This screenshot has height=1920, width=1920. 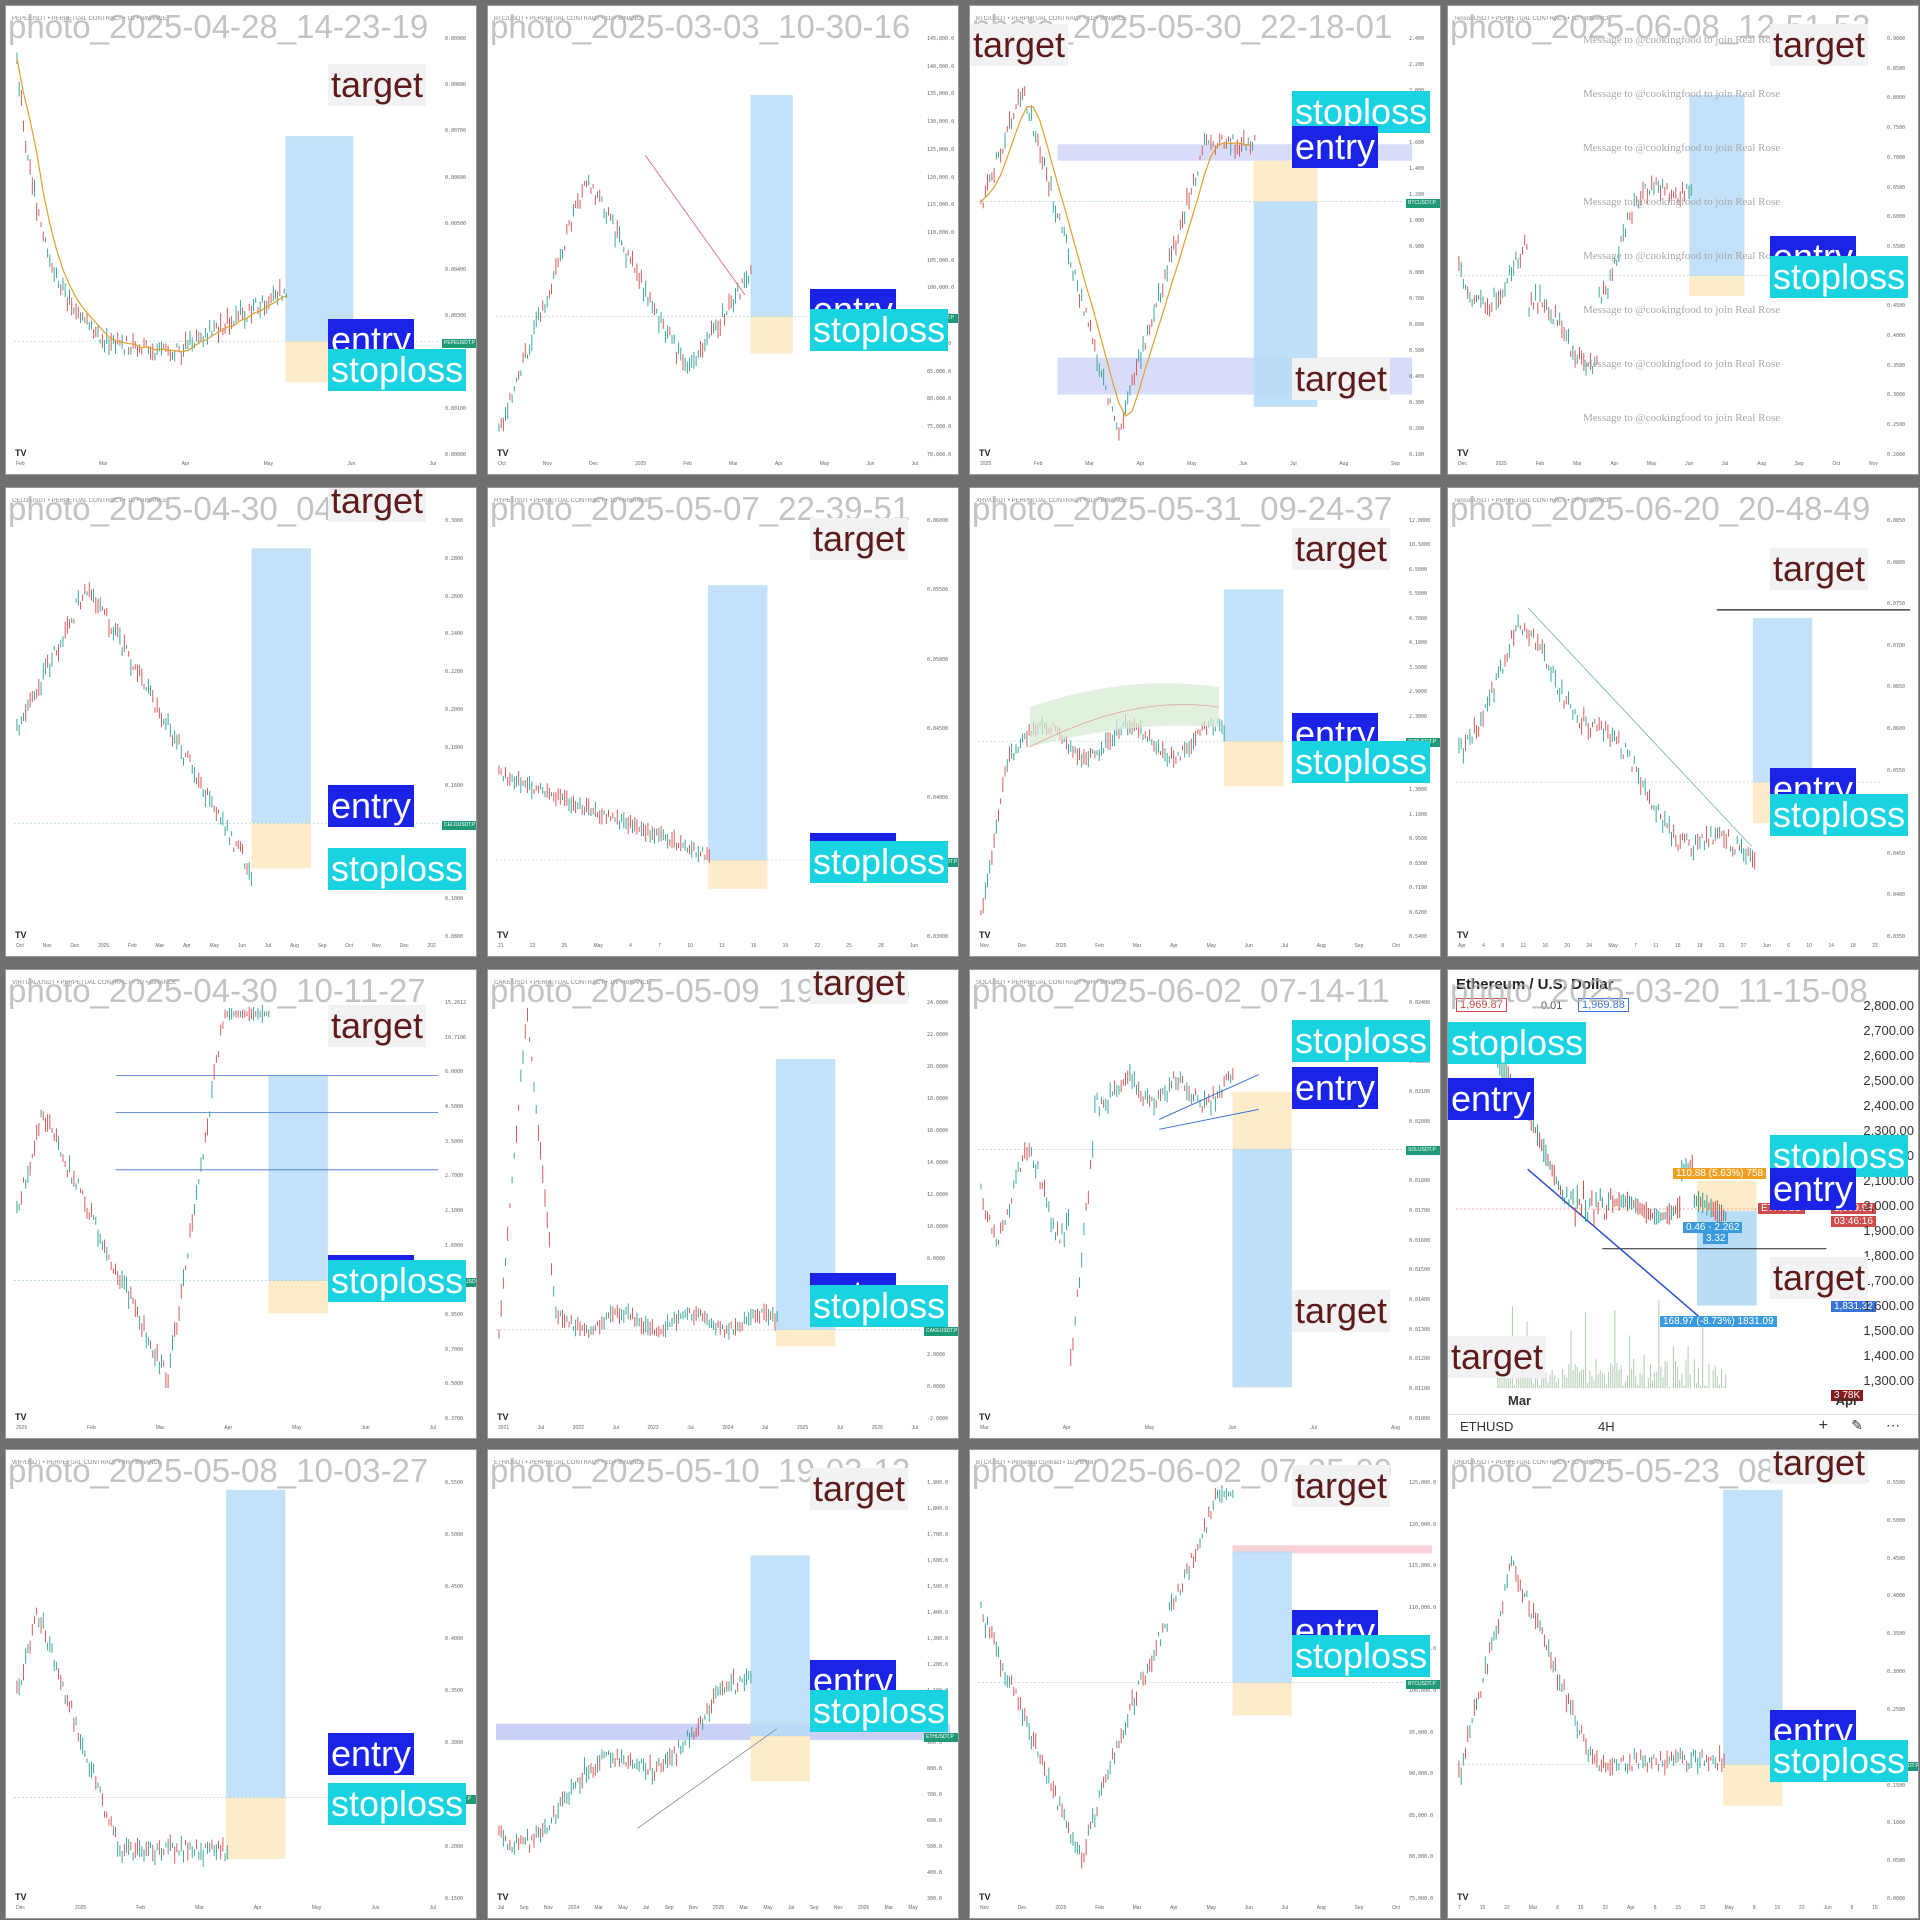 I want to click on time-tick-label: 21, so click(x=501, y=946).